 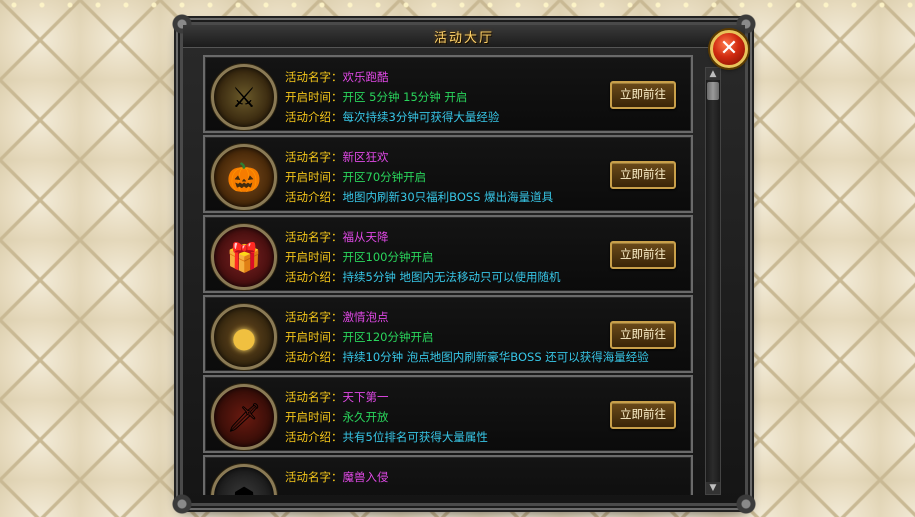 I want to click on orb-glyph: ●, so click(x=244, y=337).